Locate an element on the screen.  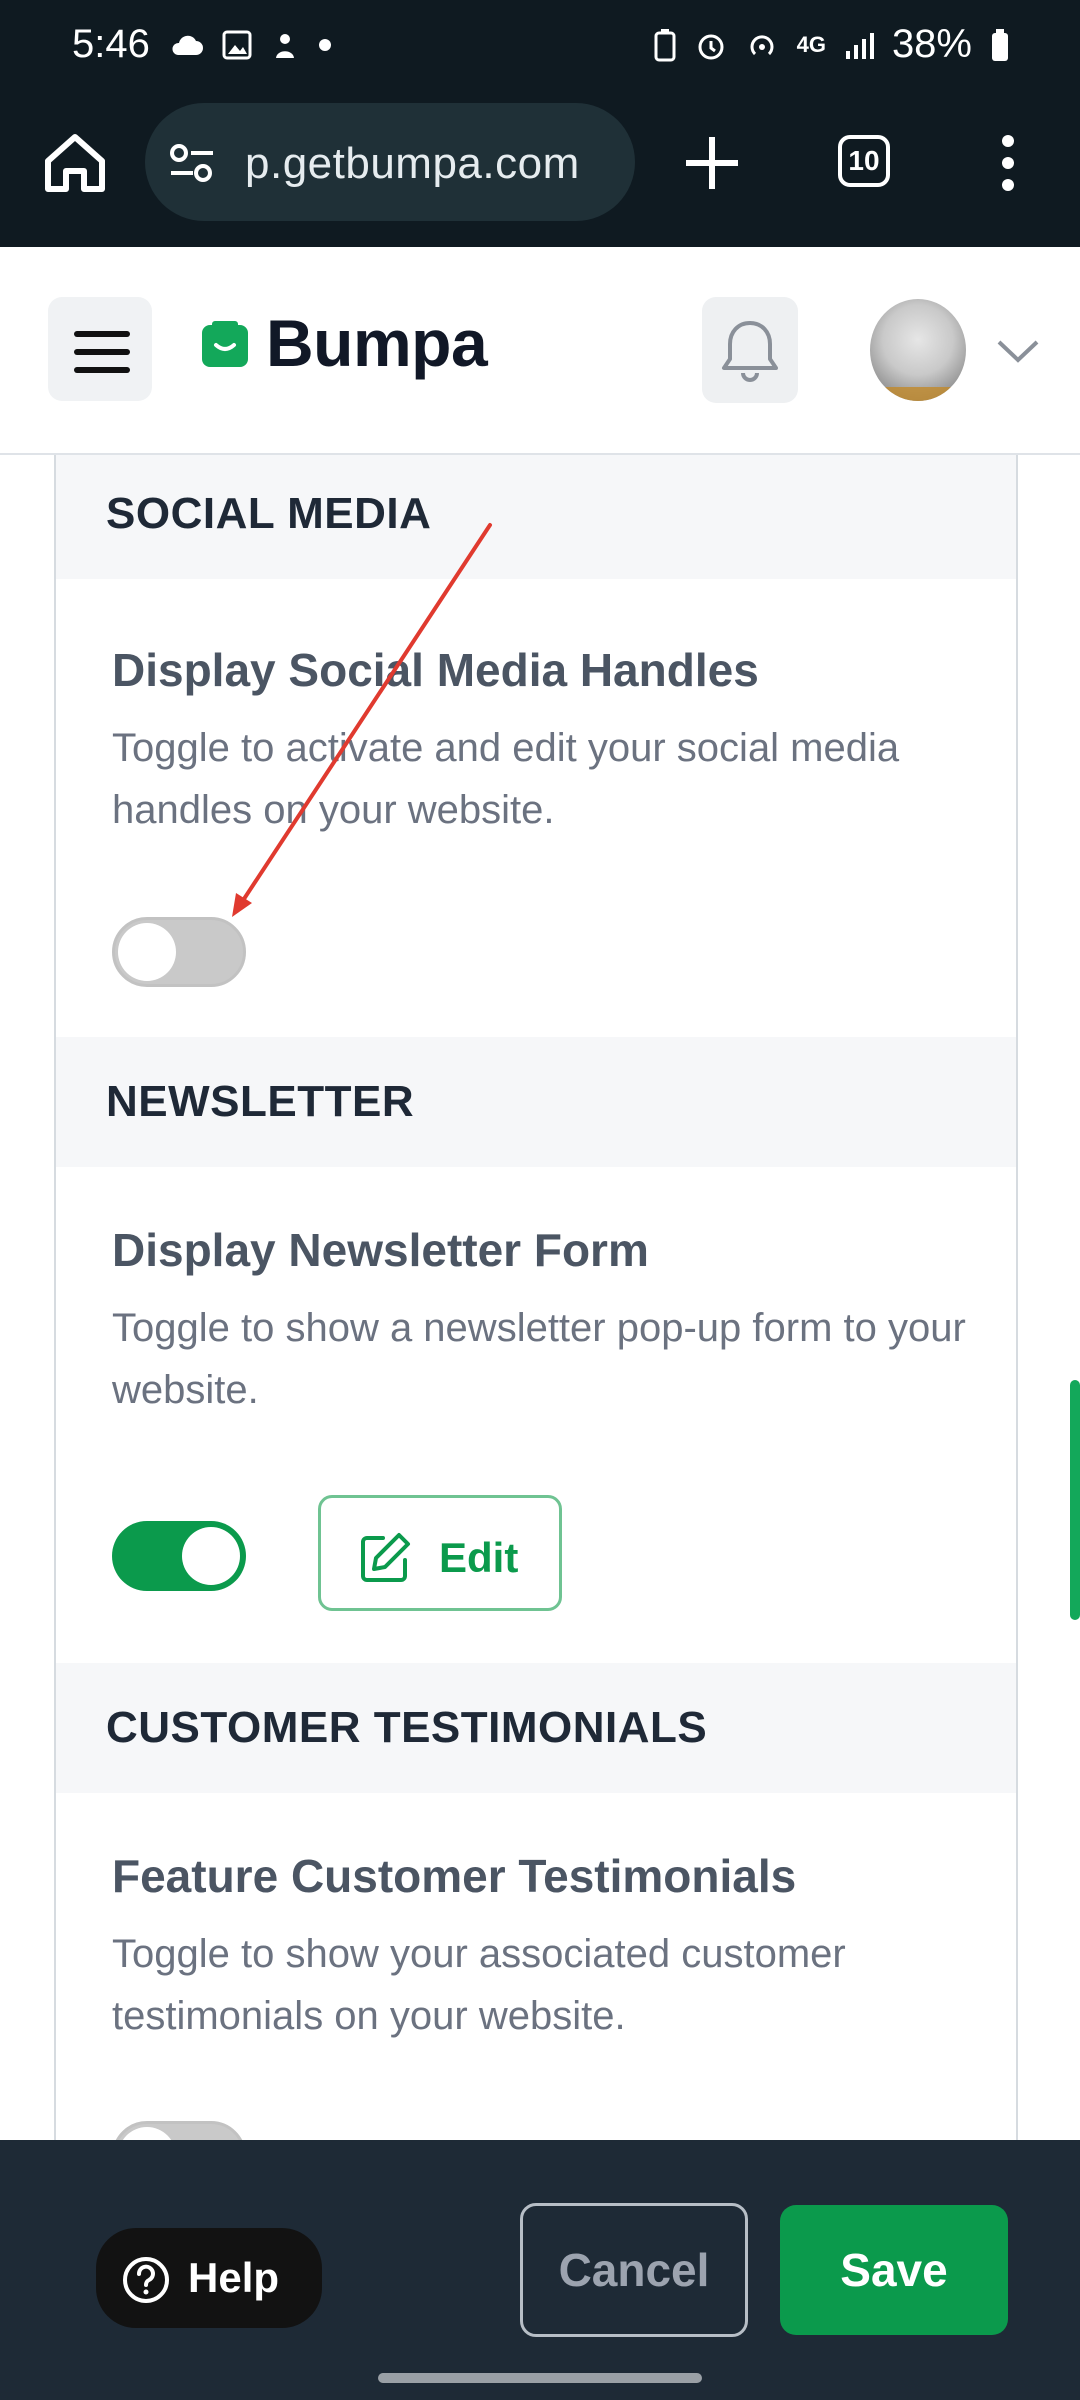
gesture-nav-bar is located at coordinates (540, 2378).